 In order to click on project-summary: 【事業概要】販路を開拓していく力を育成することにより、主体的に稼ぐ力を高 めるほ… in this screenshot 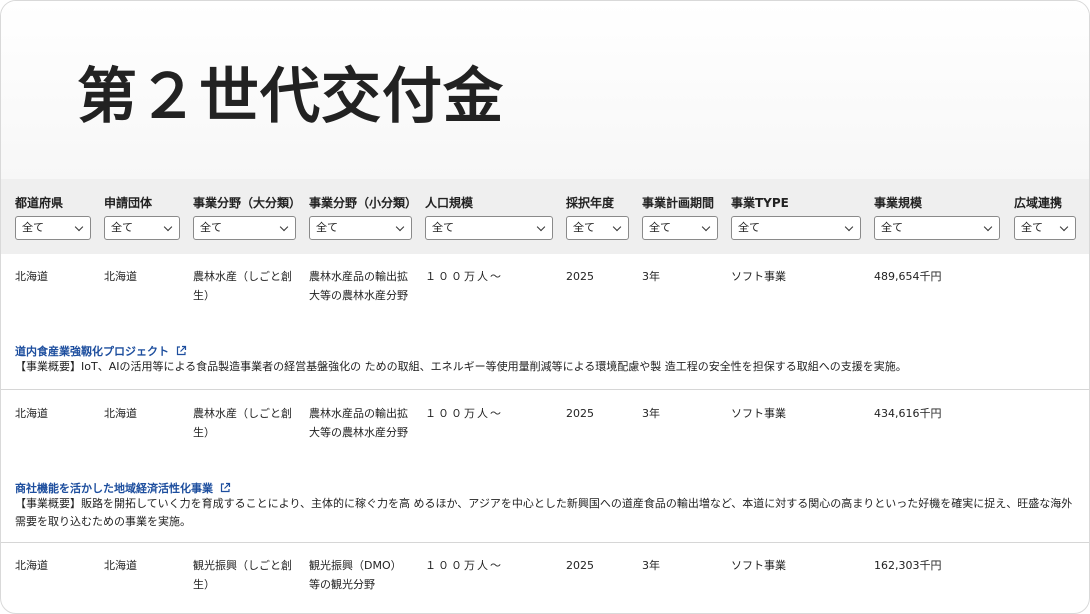, I will do `click(544, 512)`.